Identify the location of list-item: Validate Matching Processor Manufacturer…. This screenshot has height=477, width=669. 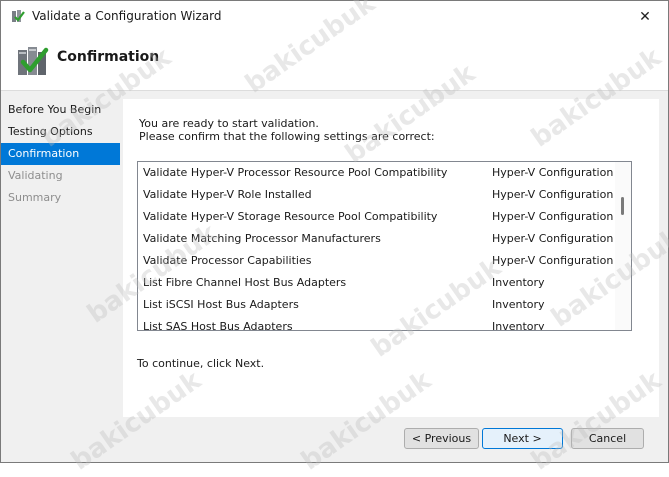
(376, 239).